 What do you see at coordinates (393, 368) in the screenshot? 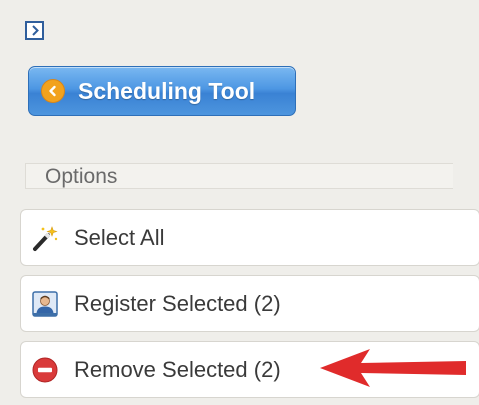
I see `red-arrow-annotation-icon` at bounding box center [393, 368].